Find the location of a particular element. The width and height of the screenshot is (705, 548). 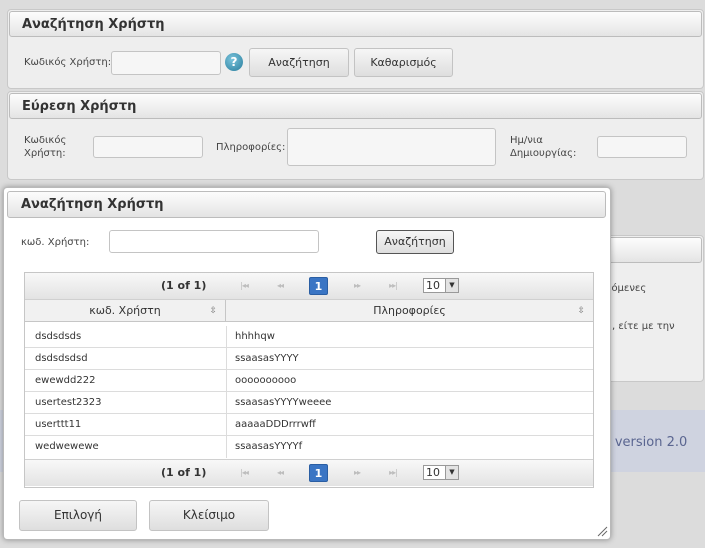

resize-handle-icon is located at coordinates (602, 531).